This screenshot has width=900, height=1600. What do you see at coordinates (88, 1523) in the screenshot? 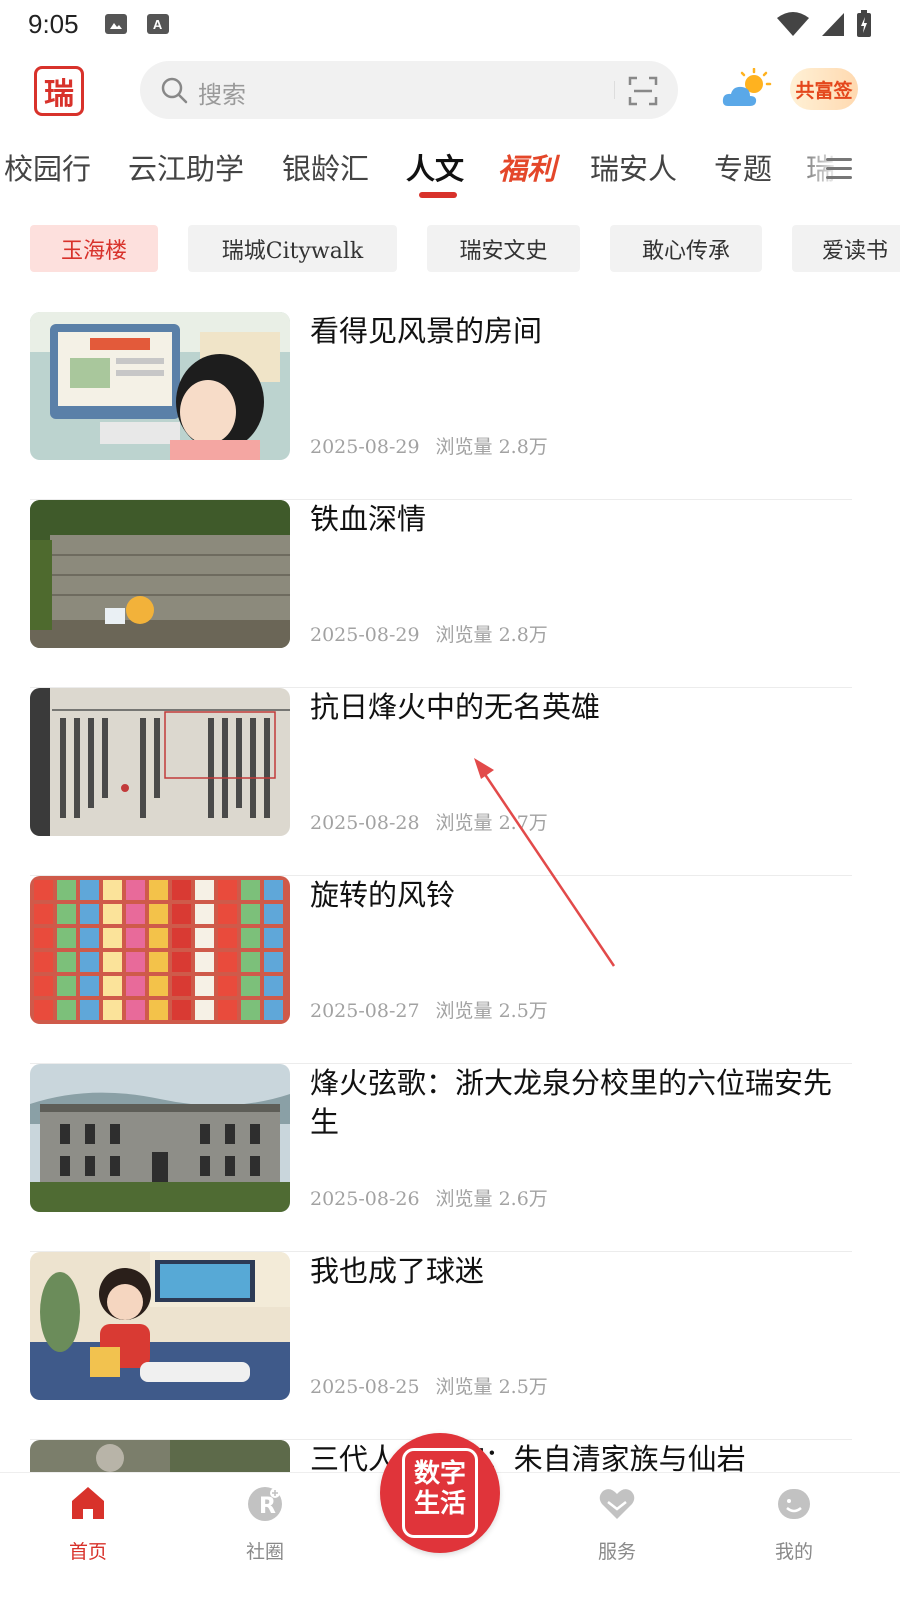
I see `nav-home: 首页` at bounding box center [88, 1523].